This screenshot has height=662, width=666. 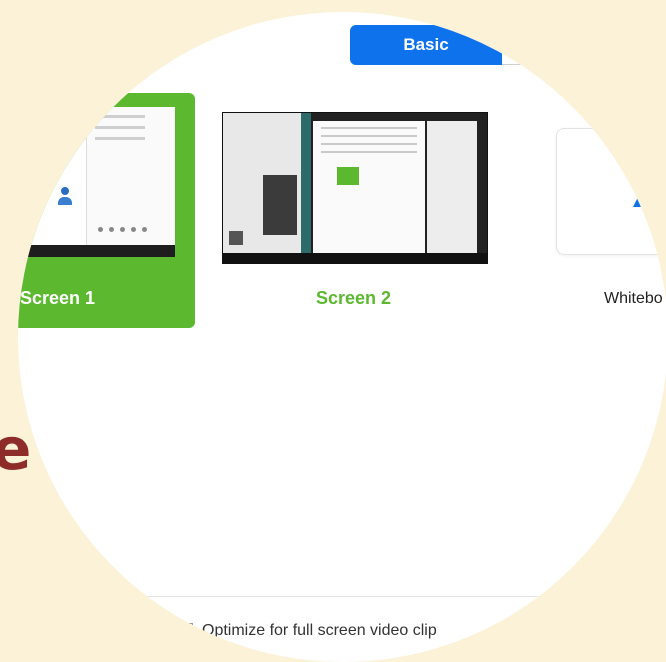 I want to click on whiteboard-icon, so click(x=641, y=199).